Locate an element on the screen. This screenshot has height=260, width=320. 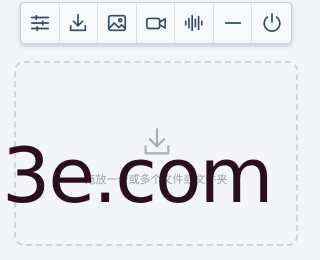
image-button is located at coordinates (117, 23).